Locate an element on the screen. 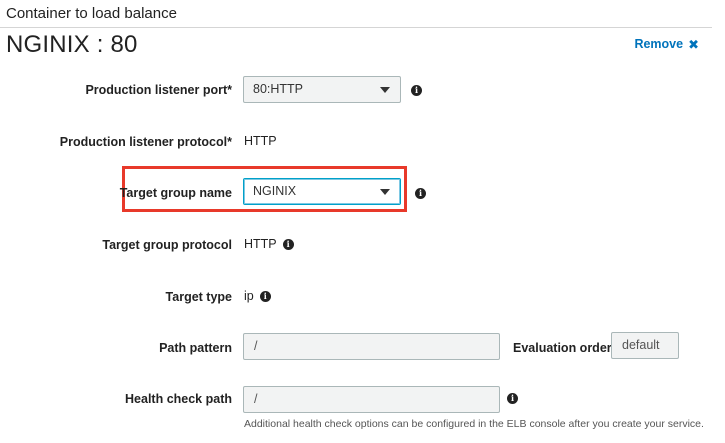  remove-button: Remove ✖ is located at coordinates (666, 44).